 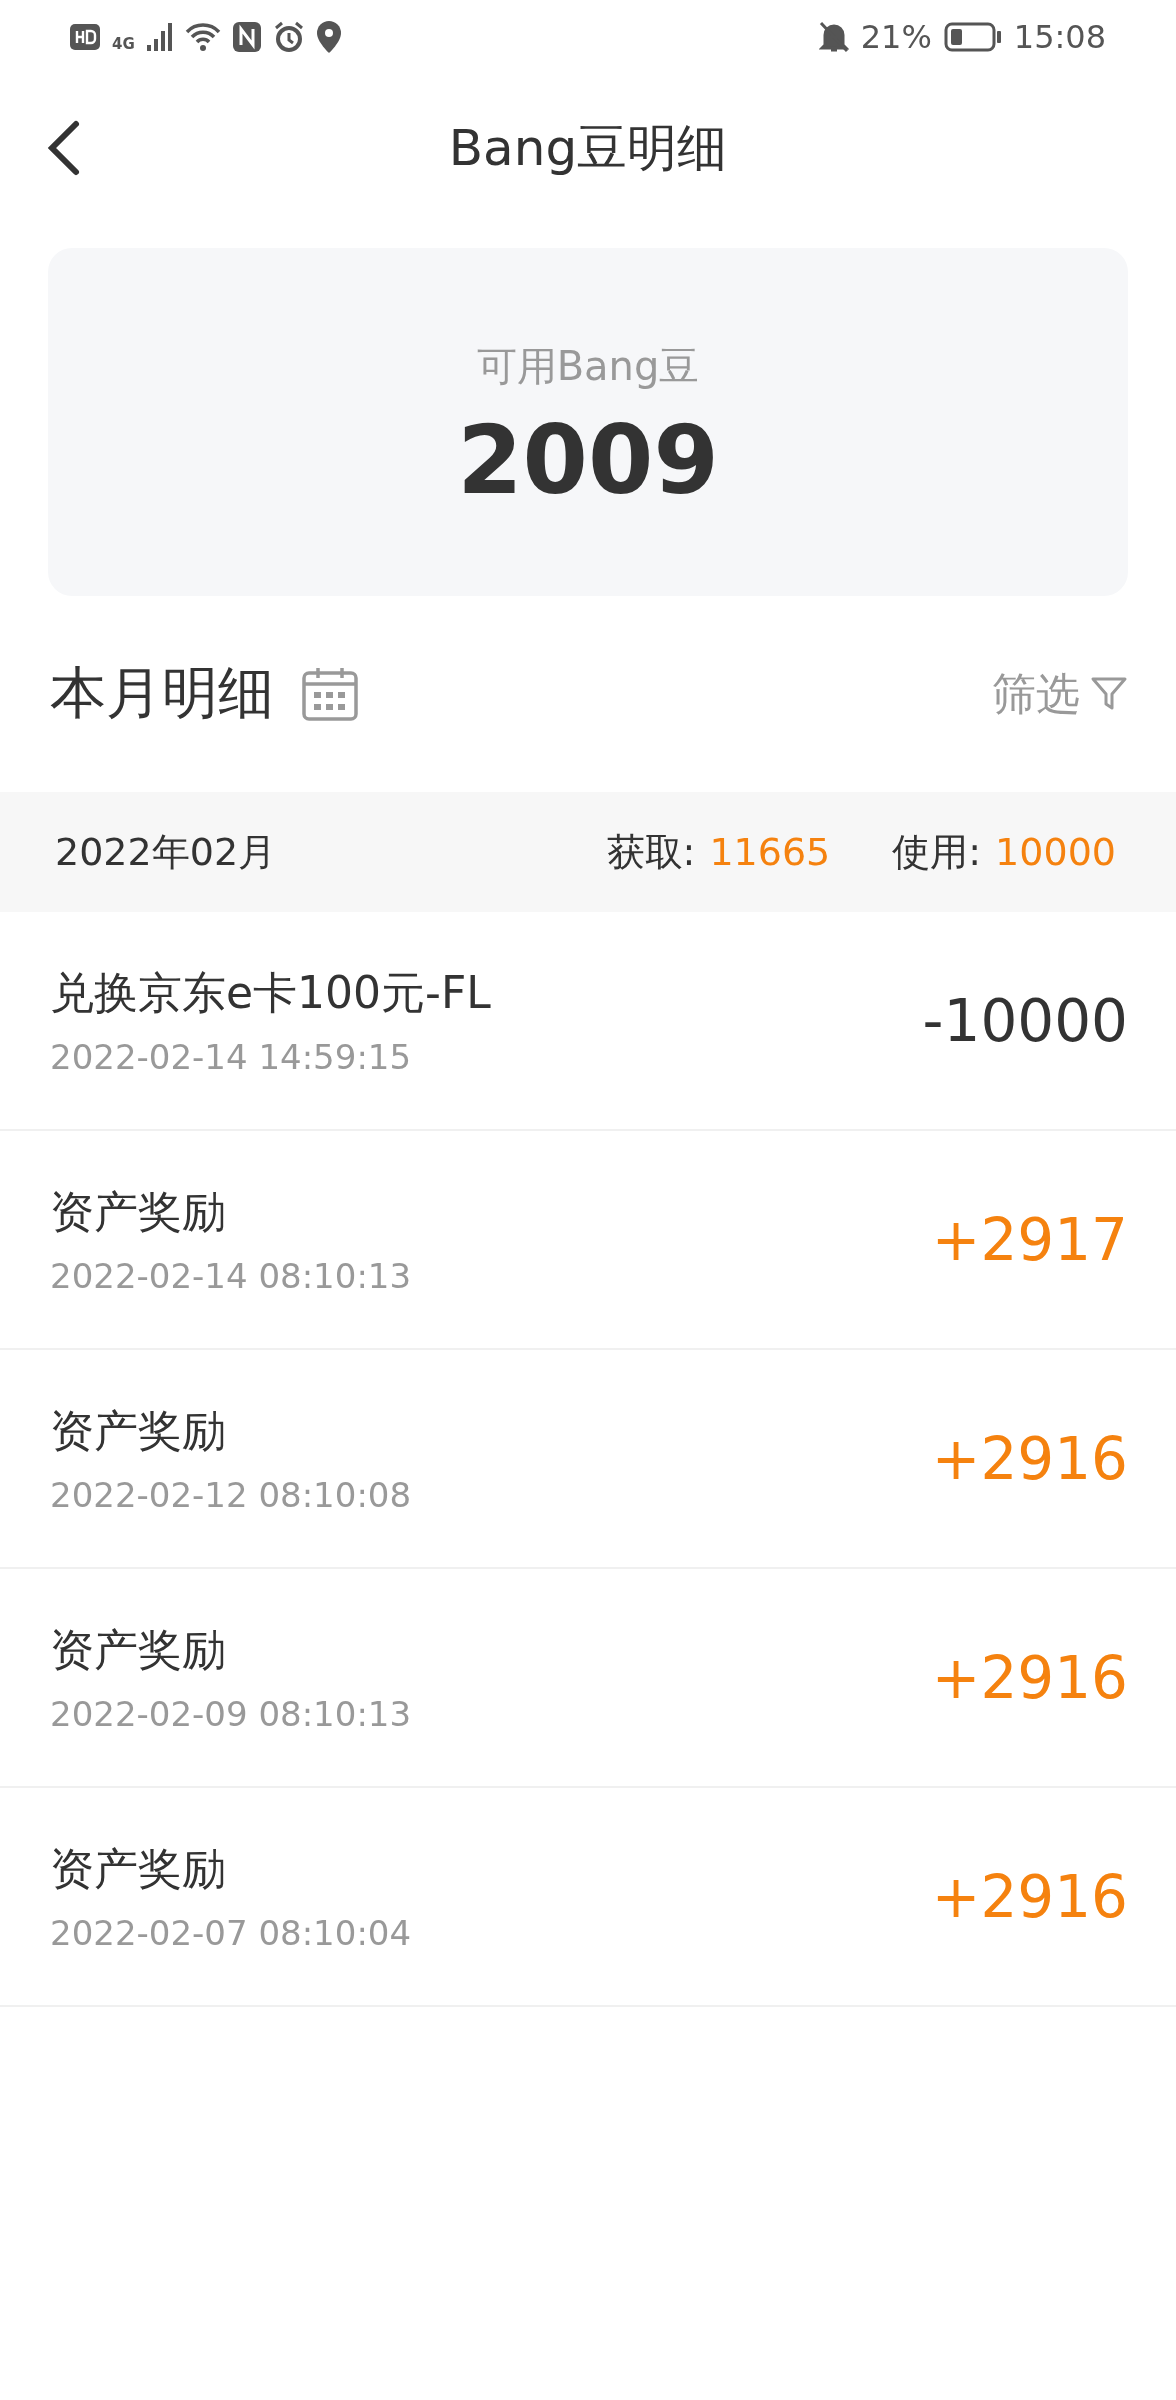 What do you see at coordinates (588, 366) in the screenshot?
I see `balance-label: 可用Bang豆` at bounding box center [588, 366].